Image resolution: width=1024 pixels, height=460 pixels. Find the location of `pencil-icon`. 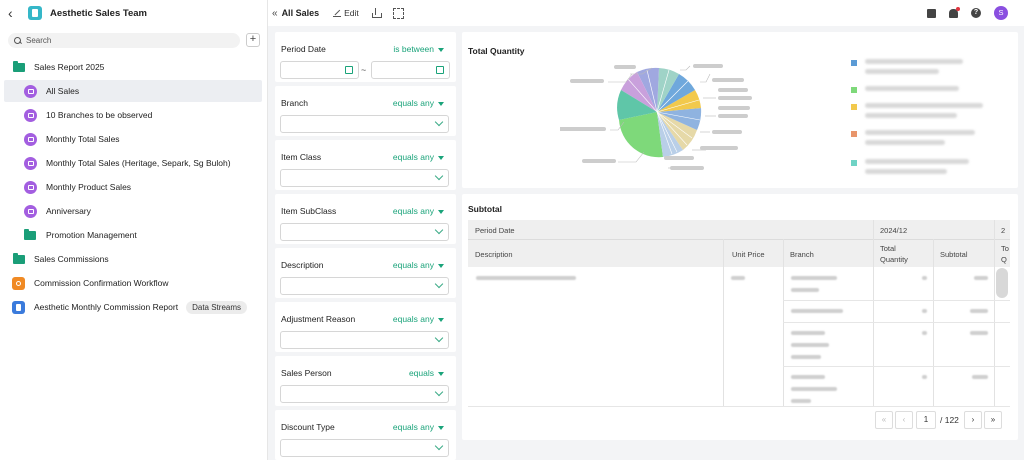

pencil-icon is located at coordinates (337, 13).